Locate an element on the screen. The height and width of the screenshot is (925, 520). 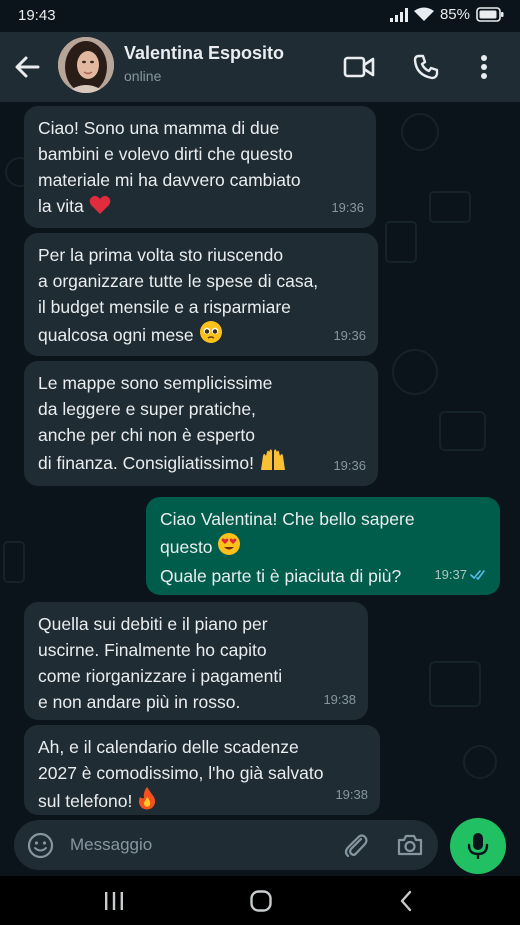
more-vert-icon is located at coordinates (484, 67).